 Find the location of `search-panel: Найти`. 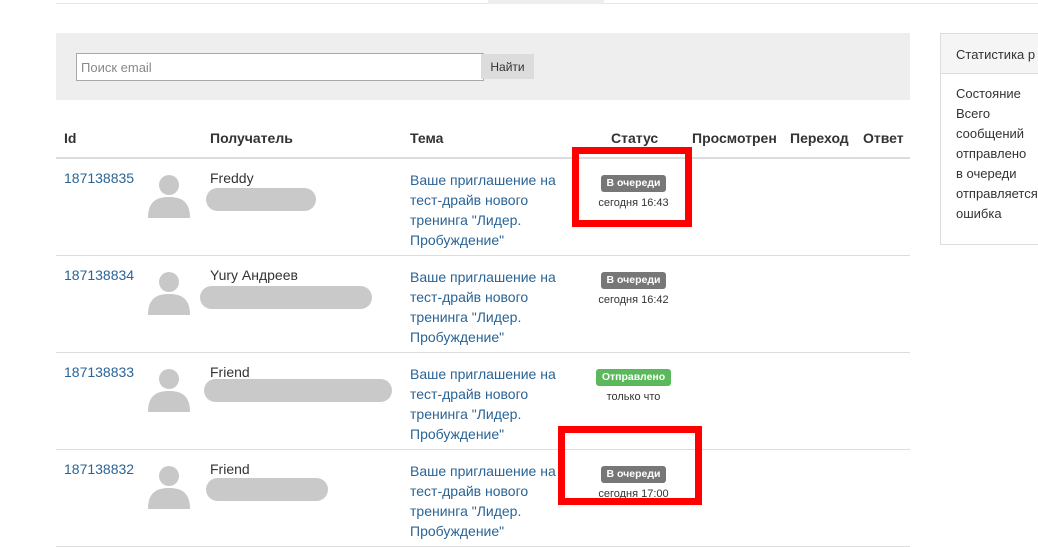

search-panel: Найти is located at coordinates (483, 66).